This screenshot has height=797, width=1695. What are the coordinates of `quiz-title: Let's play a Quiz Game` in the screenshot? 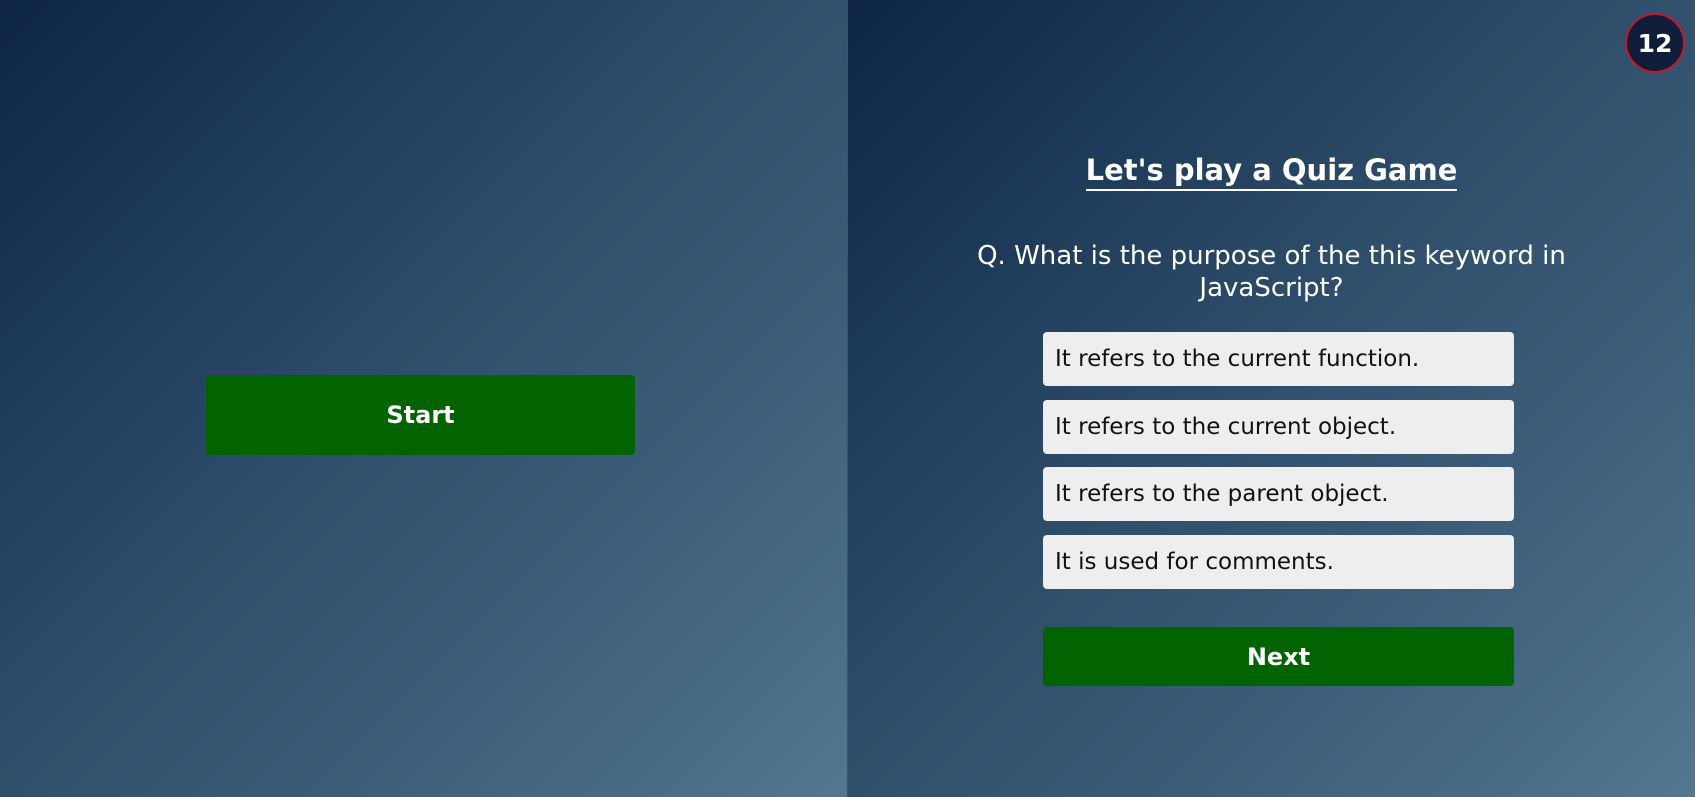 It's located at (1271, 172).